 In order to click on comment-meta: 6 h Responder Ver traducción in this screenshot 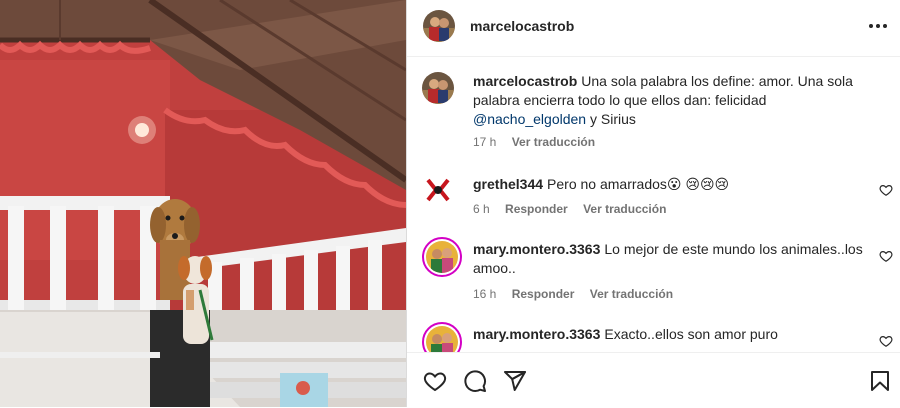, I will do `click(575, 209)`.